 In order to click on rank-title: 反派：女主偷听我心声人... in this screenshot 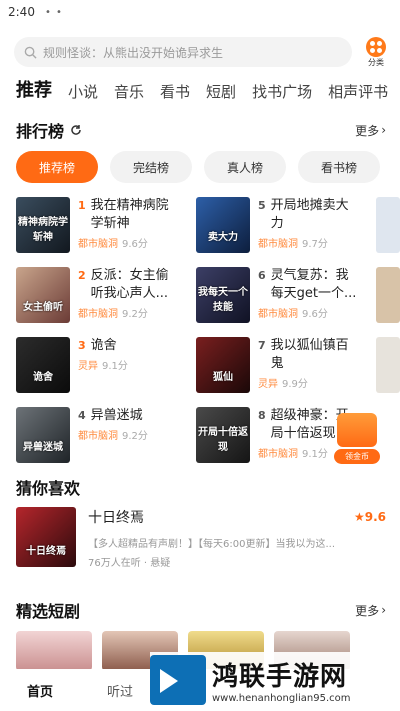, I will do `click(129, 284)`.